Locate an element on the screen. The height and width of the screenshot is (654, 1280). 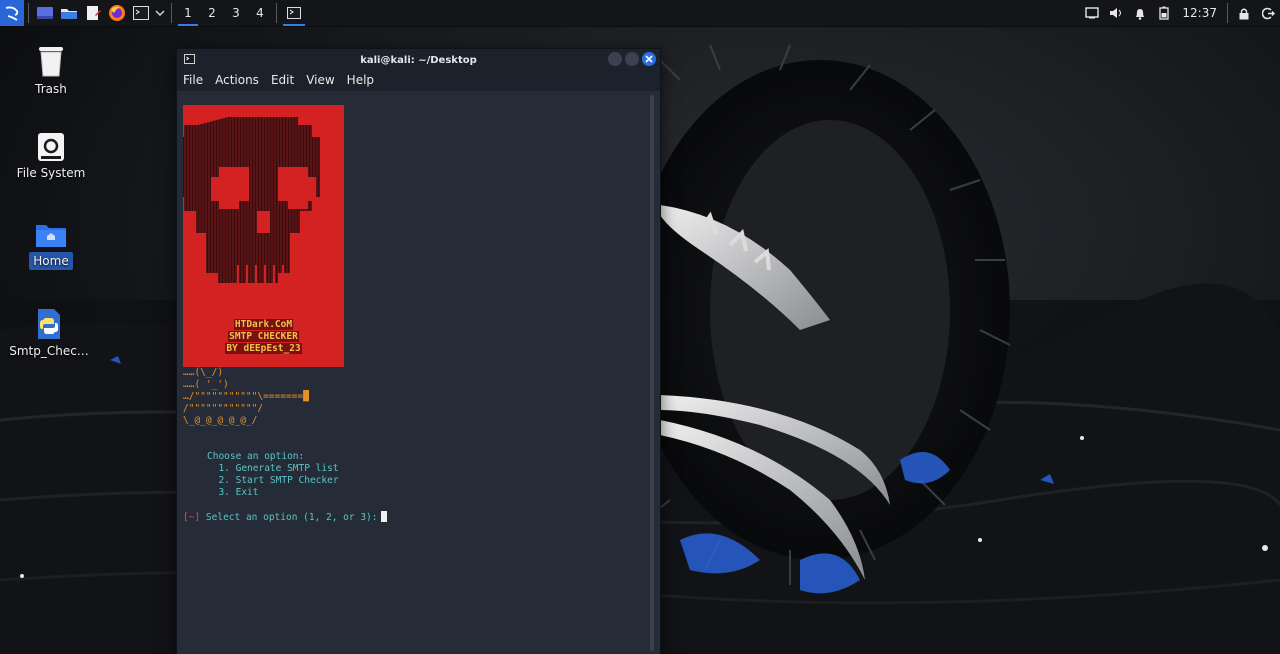
lock-icon is located at coordinates (1244, 13).